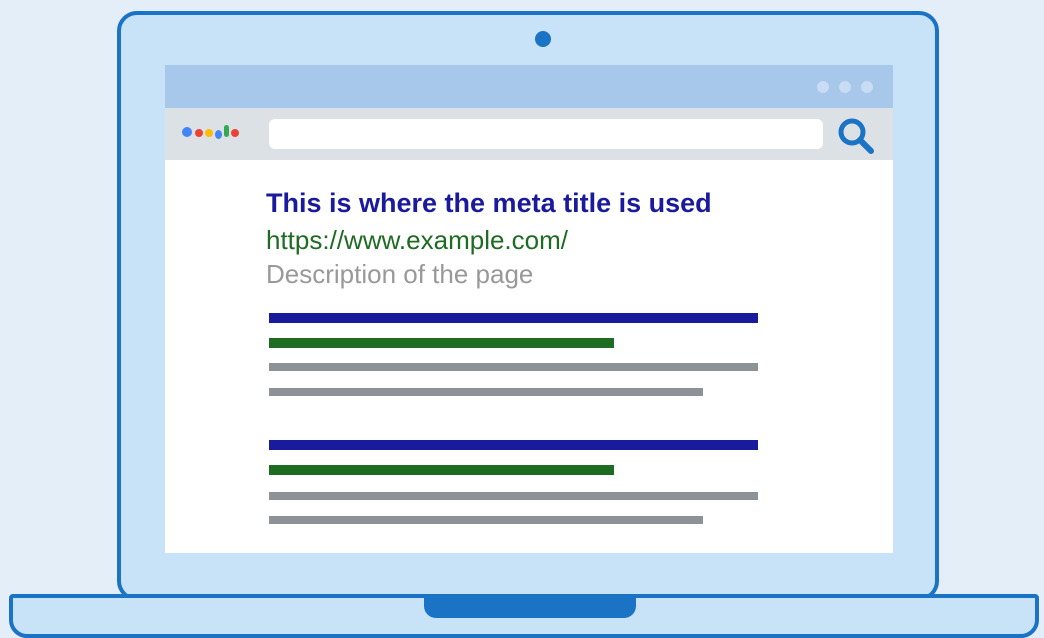  I want to click on window-titlebar, so click(529, 86).